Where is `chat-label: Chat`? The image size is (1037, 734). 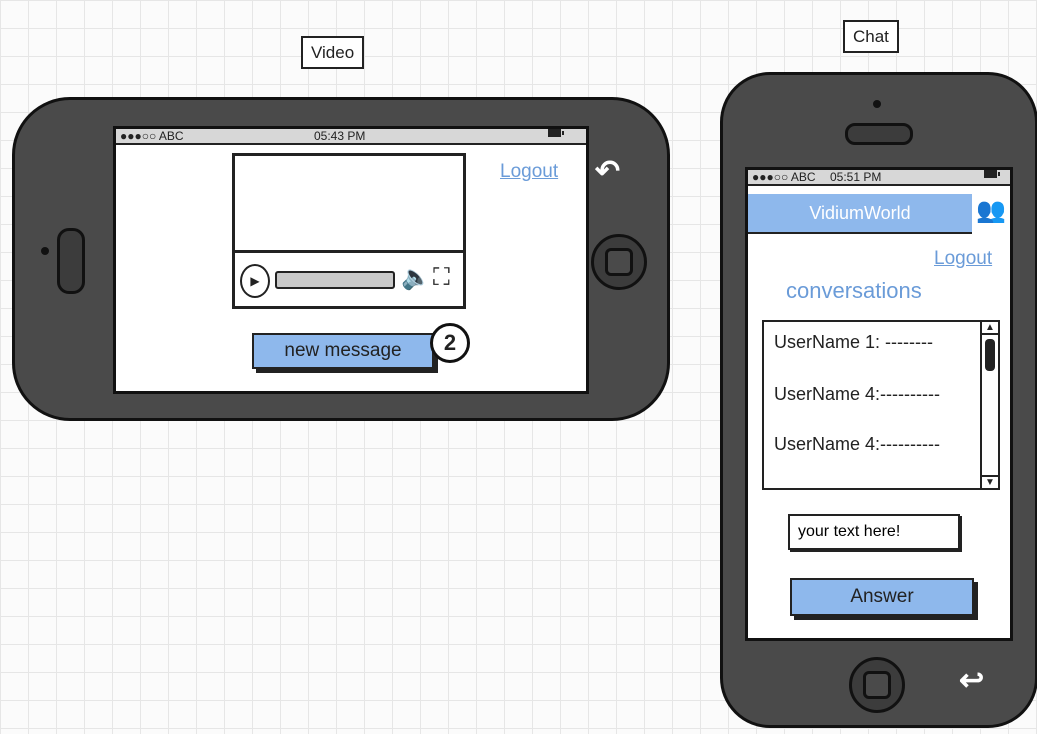 chat-label: Chat is located at coordinates (871, 36).